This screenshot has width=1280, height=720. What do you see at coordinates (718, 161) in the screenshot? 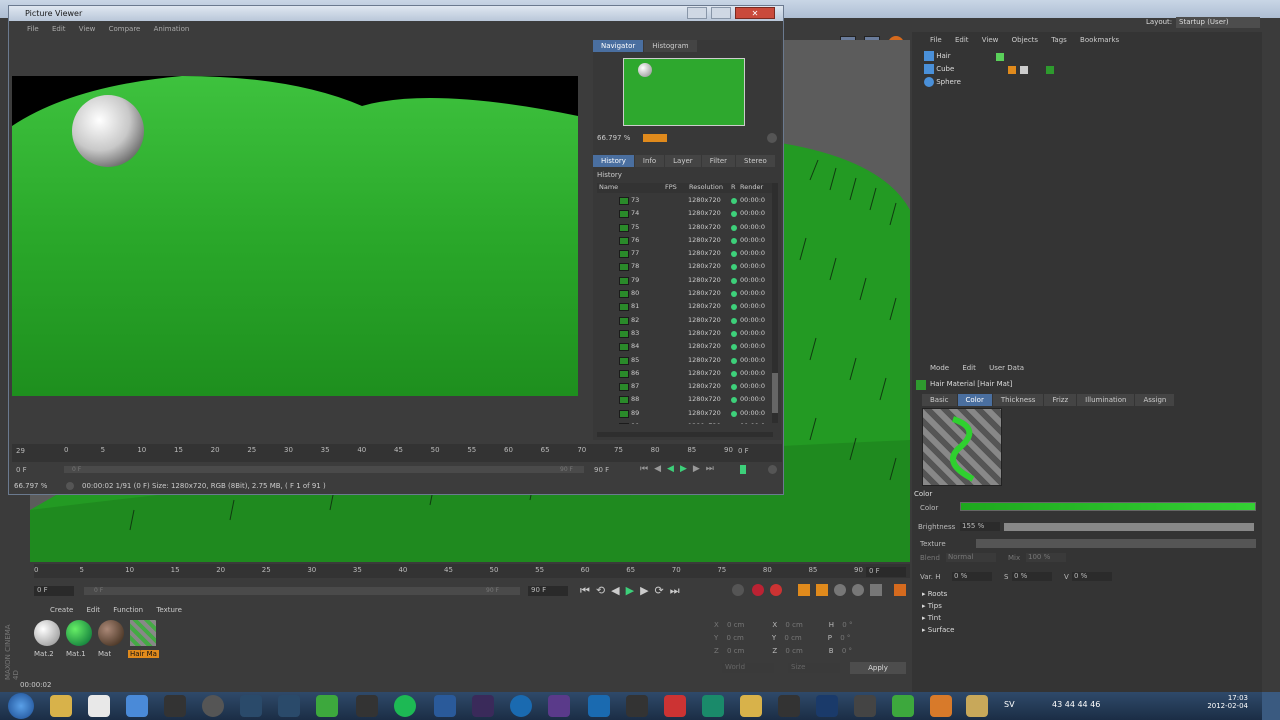
I see `tab-filter: Filter` at bounding box center [718, 161].